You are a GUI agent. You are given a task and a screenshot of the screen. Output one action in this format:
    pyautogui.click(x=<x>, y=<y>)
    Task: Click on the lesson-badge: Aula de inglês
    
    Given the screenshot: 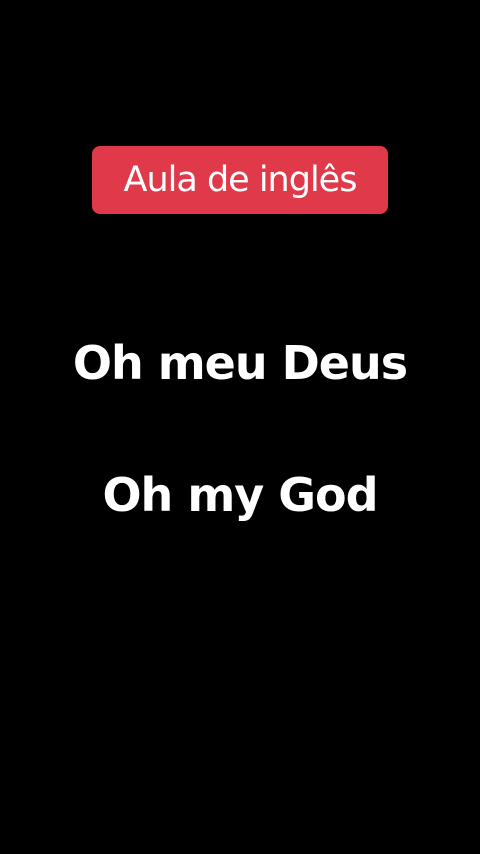 What is the action you would take?
    pyautogui.click(x=240, y=180)
    